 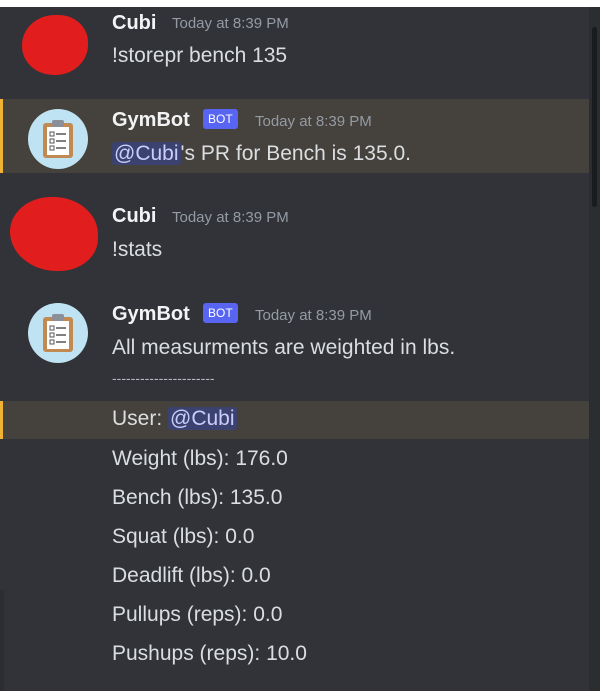 What do you see at coordinates (594, 117) in the screenshot?
I see `scrollbar-thumb` at bounding box center [594, 117].